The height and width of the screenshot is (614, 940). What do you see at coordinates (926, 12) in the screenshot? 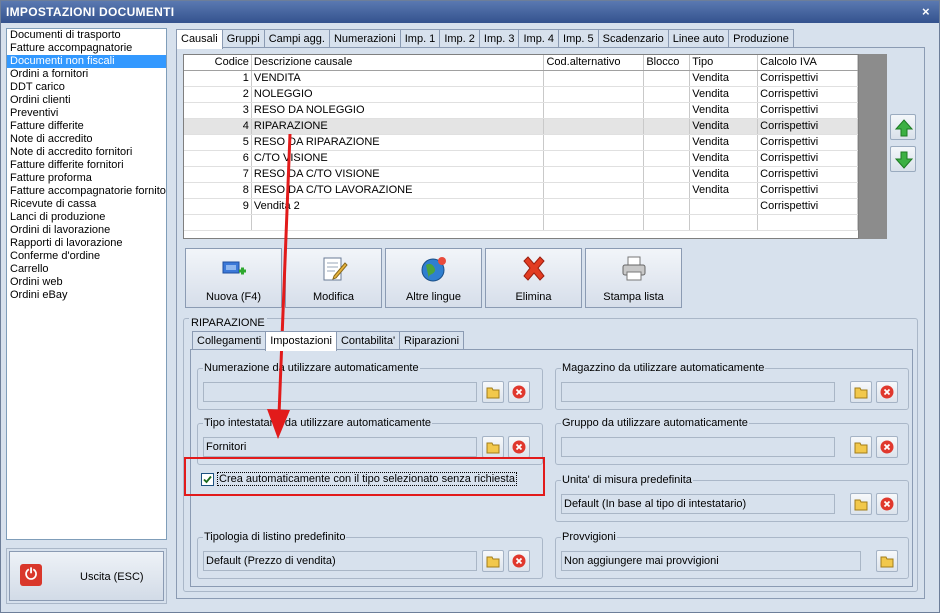
I see `close-button: ×` at bounding box center [926, 12].